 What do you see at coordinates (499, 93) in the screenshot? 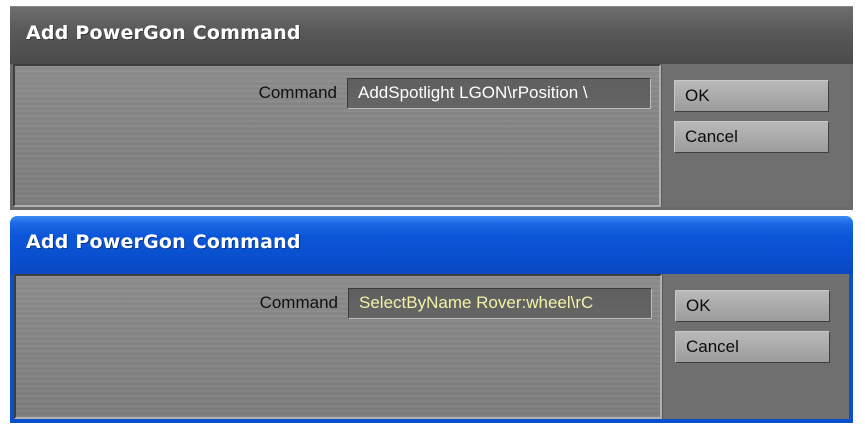
I see `command-input: AddSpotlight LGON\rPosition \` at bounding box center [499, 93].